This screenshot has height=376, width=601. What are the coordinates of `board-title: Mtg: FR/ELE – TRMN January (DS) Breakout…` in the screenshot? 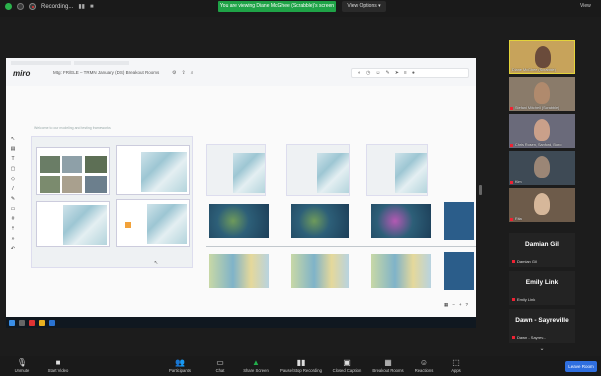 It's located at (106, 72).